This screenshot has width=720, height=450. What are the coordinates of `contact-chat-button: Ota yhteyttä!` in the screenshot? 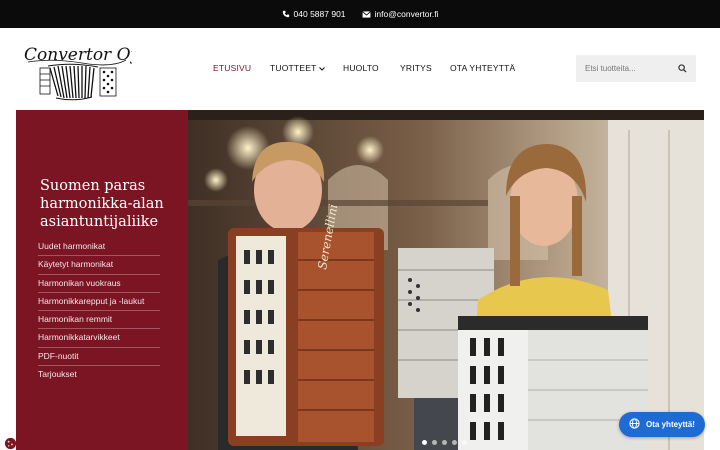 It's located at (662, 424).